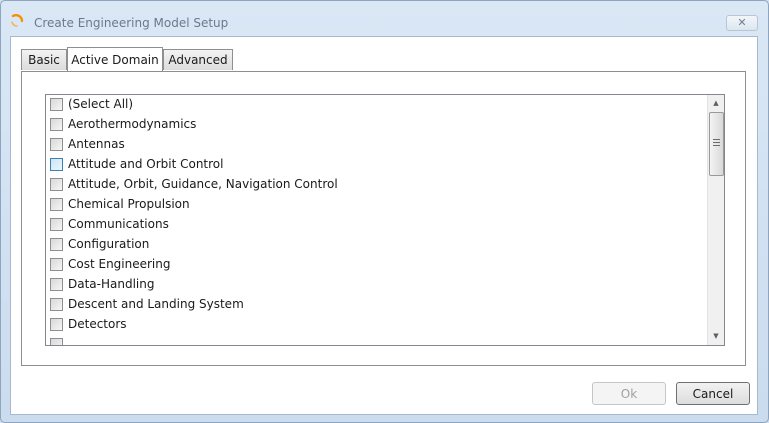  What do you see at coordinates (131, 23) in the screenshot?
I see `window-title: Create Engineering Model Setup` at bounding box center [131, 23].